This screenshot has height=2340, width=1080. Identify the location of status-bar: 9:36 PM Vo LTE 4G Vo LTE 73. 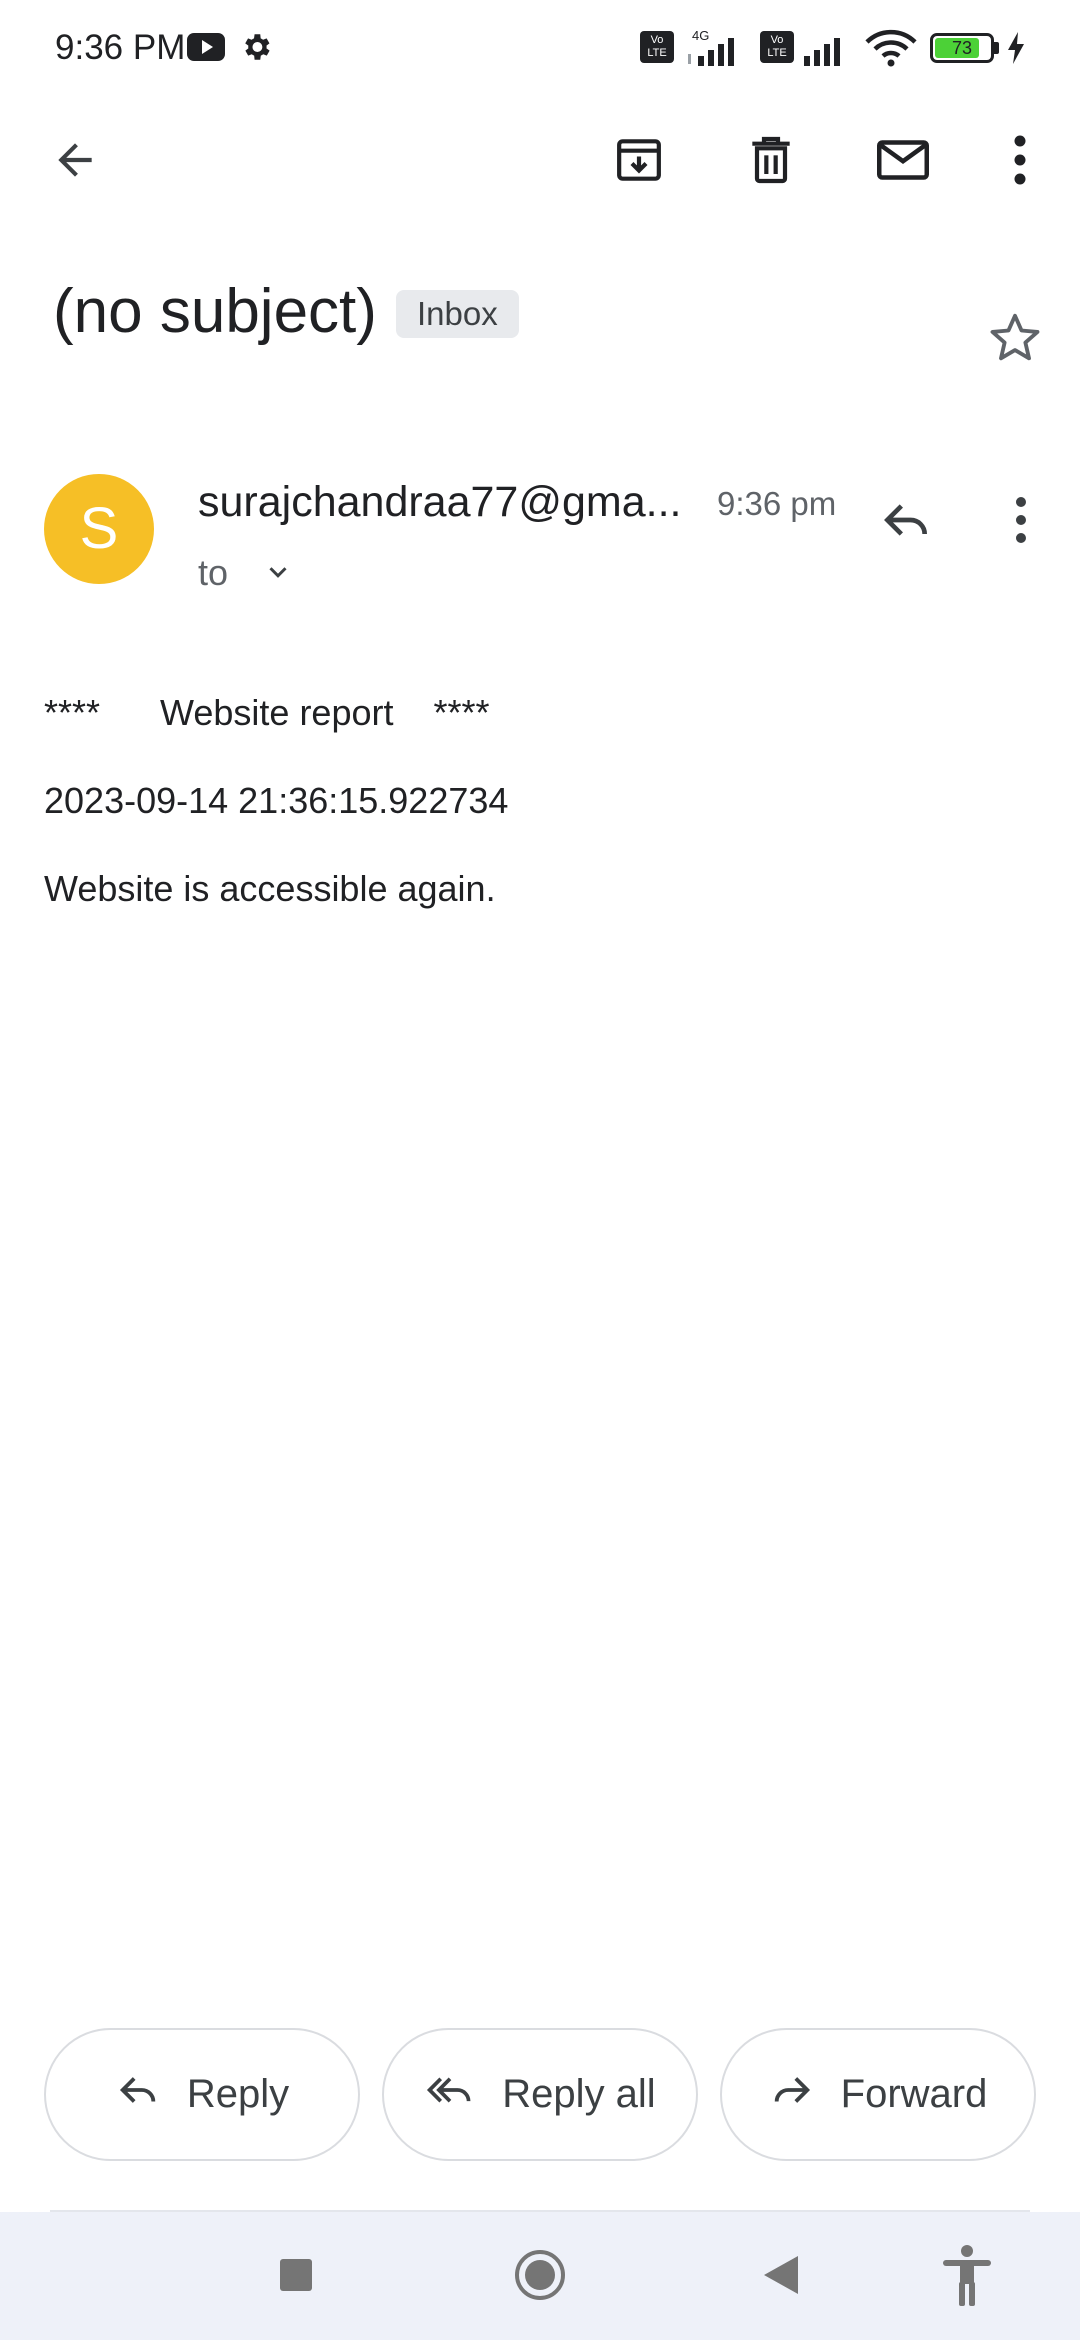
(540, 48).